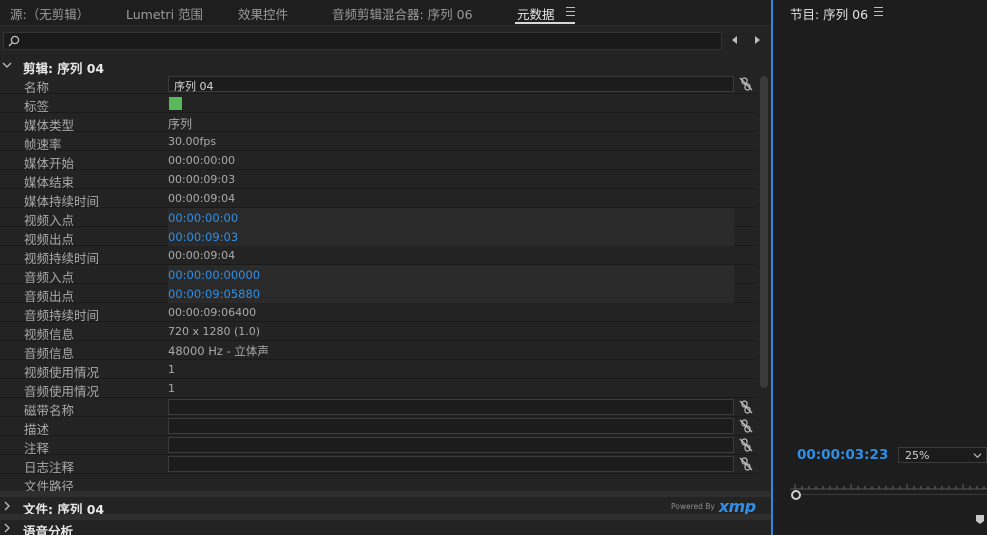 This screenshot has width=987, height=535. Describe the element at coordinates (829, 13) in the screenshot. I see `program-monitor-title: 节目: 序列 06` at that location.